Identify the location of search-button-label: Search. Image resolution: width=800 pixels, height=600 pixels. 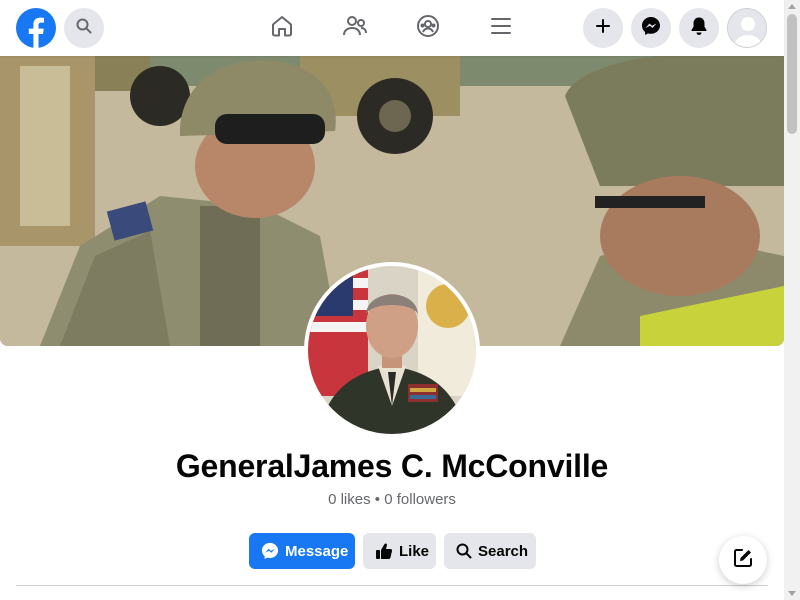
(503, 551).